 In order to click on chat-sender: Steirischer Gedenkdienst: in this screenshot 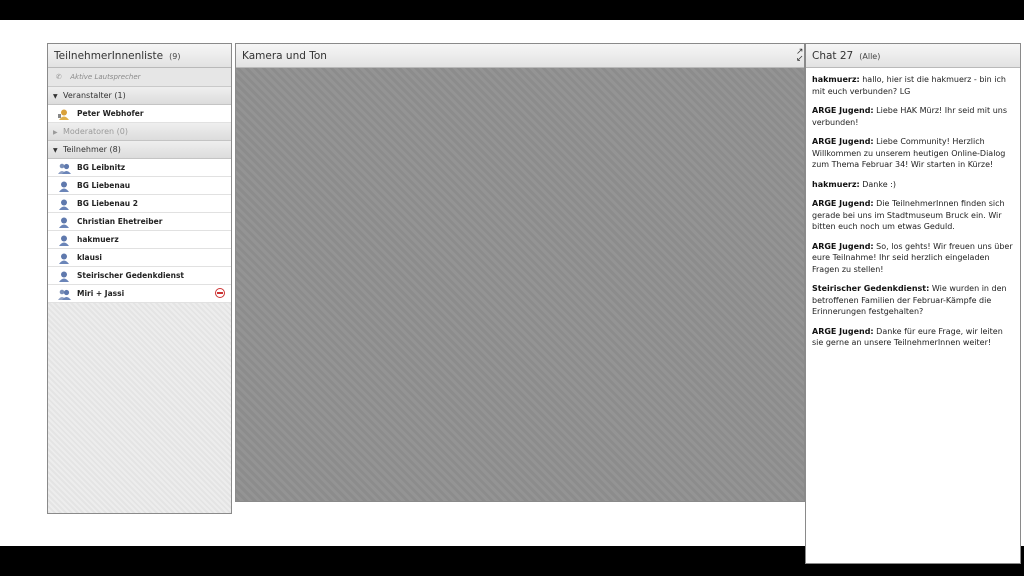, I will do `click(871, 288)`.